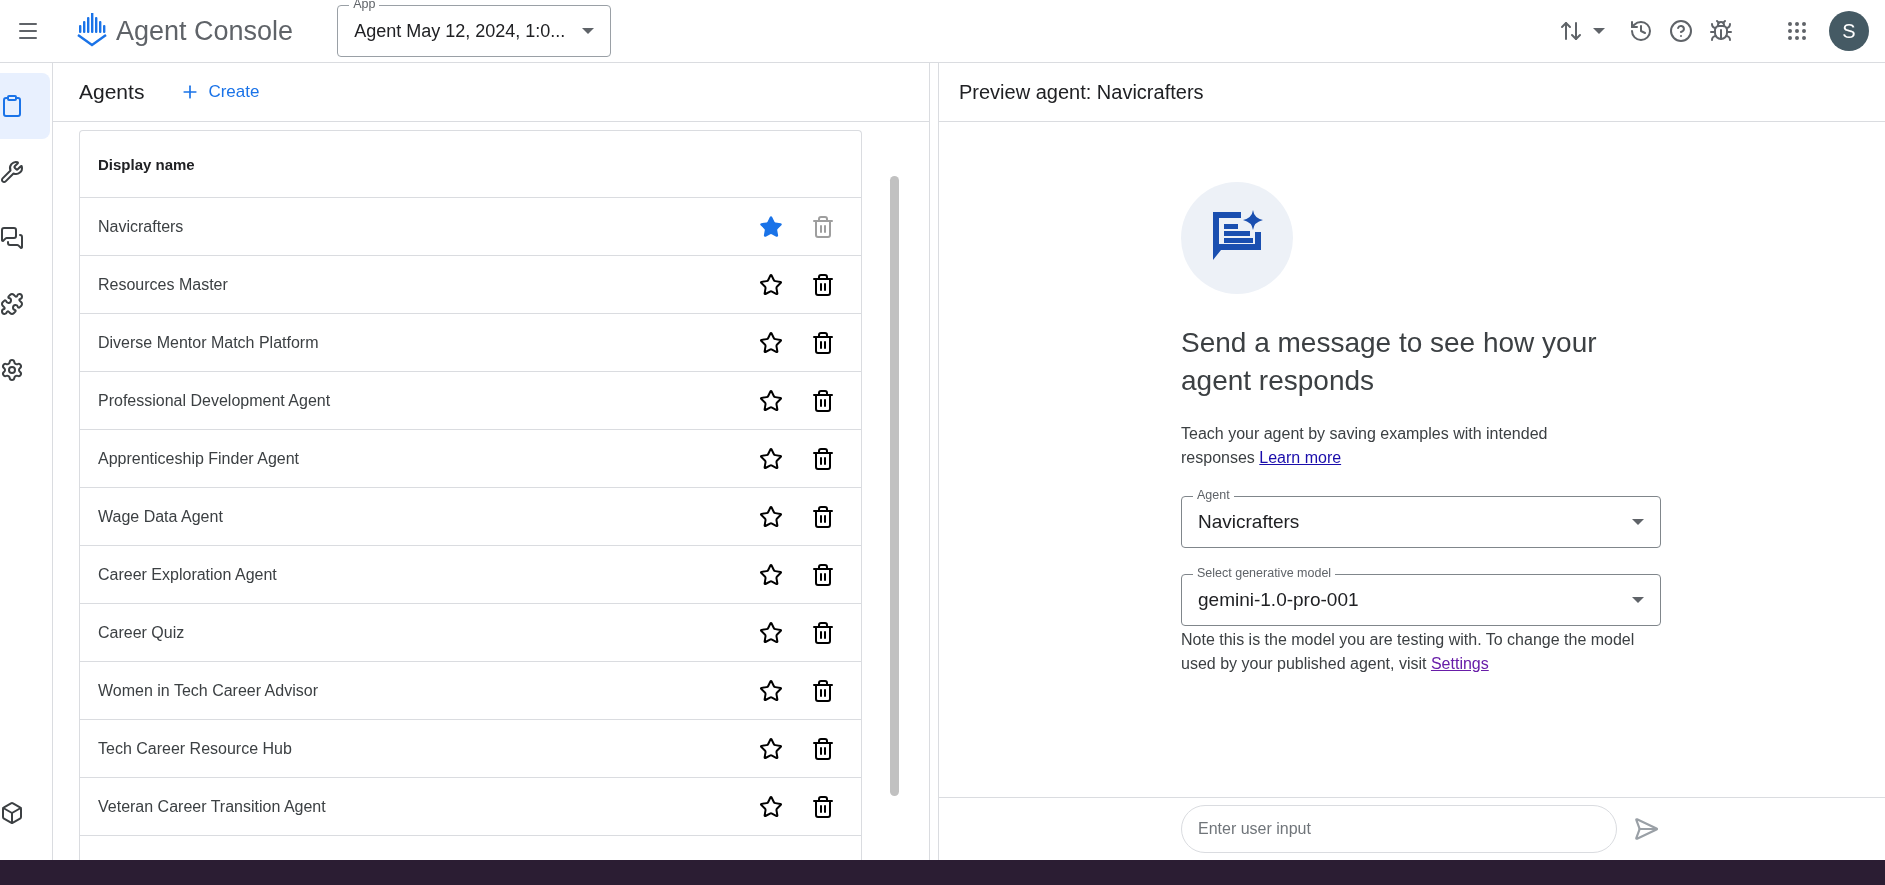  Describe the element at coordinates (1389, 362) in the screenshot. I see `empty-state-heading: Send a message to see how your agent responds` at that location.